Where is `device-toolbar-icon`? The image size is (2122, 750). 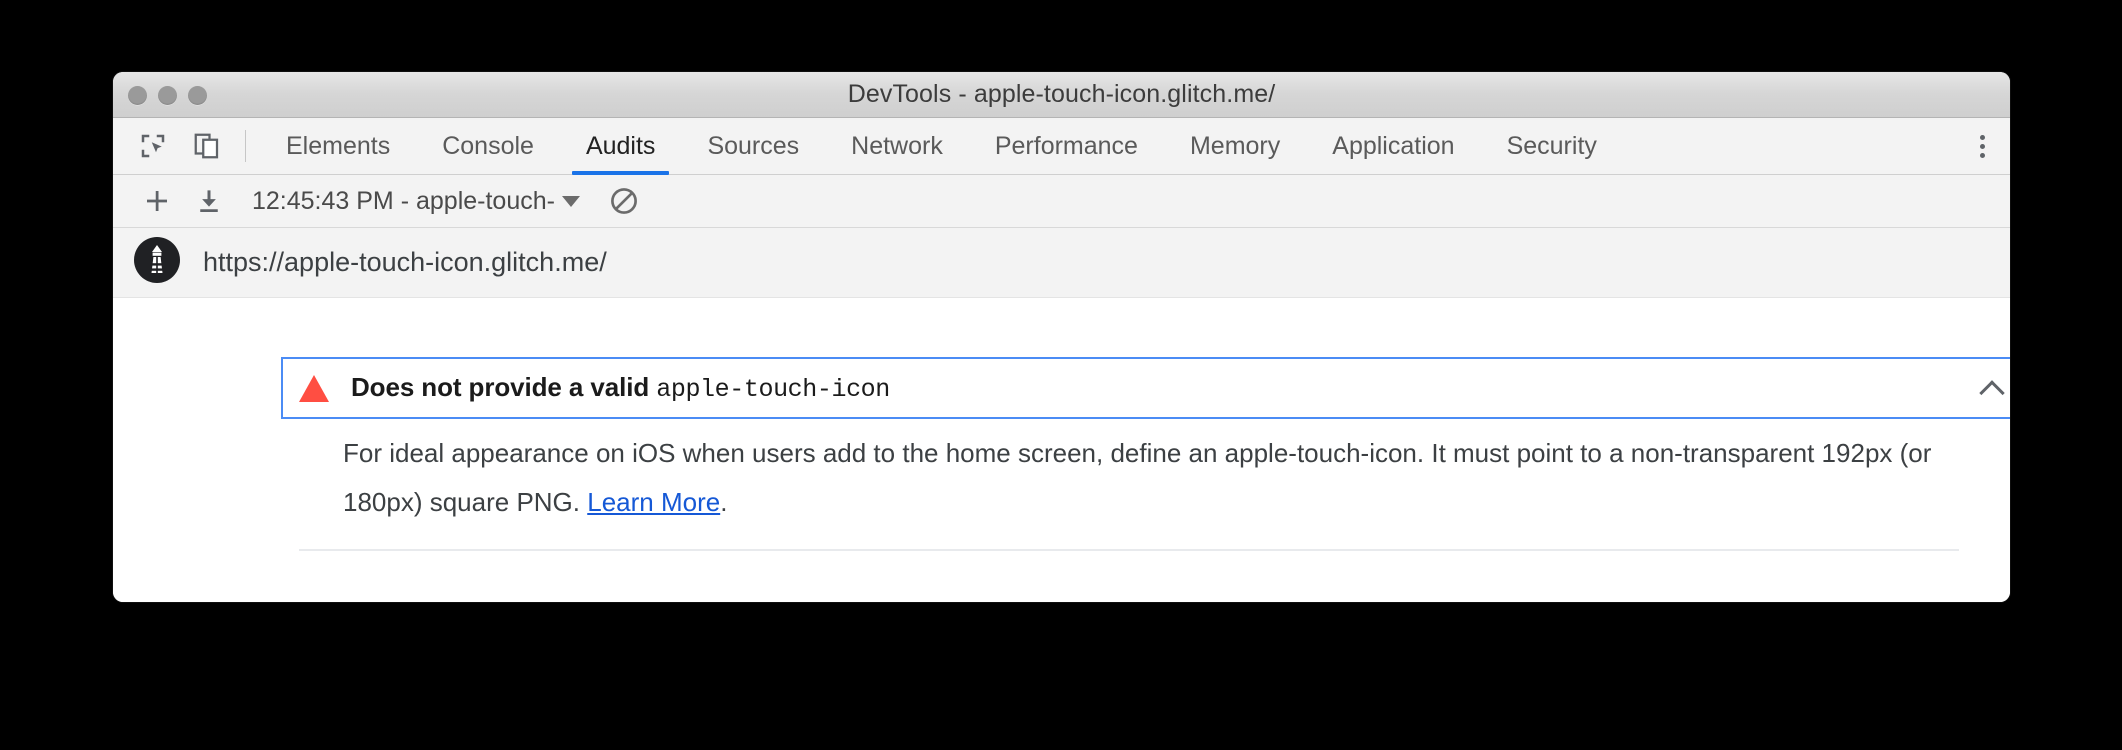
device-toolbar-icon is located at coordinates (207, 146).